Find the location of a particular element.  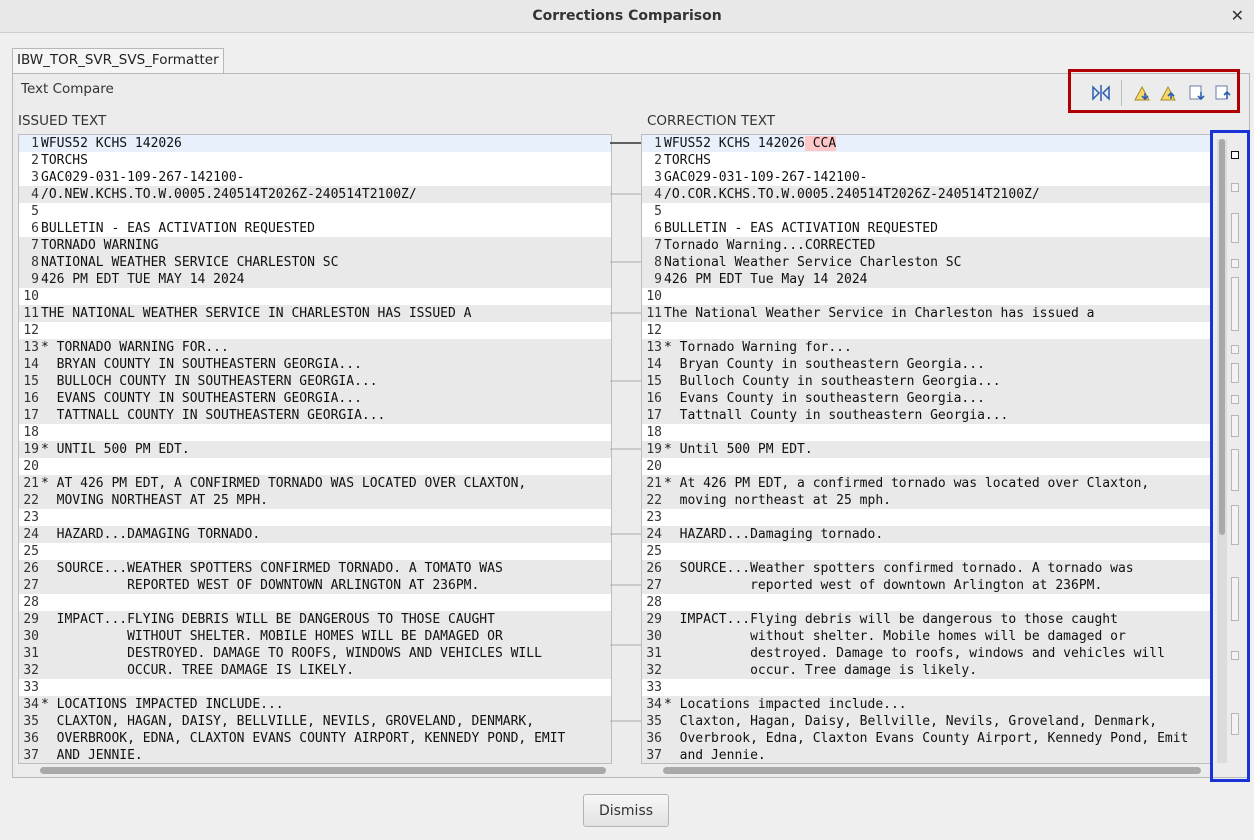

line-text: TORCHS is located at coordinates (64, 160).